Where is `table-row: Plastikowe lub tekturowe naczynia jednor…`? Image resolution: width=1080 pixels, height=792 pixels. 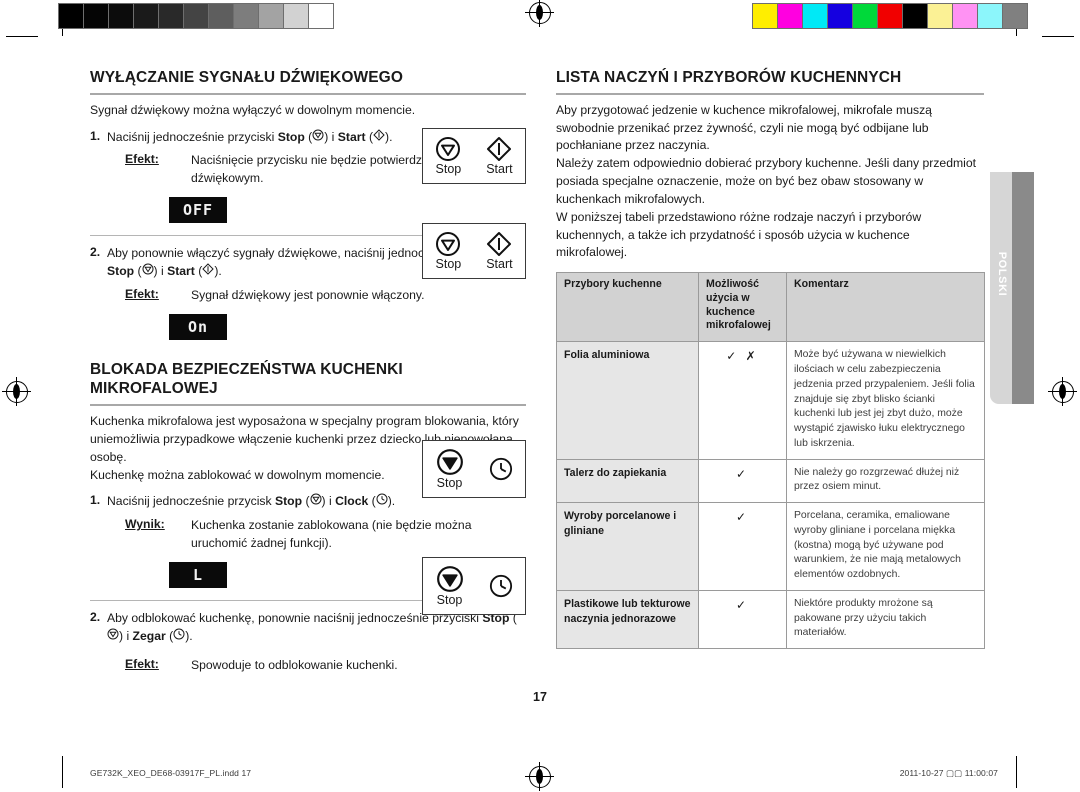
table-row: Plastikowe lub tekturowe naczynia jednor… is located at coordinates (770, 619).